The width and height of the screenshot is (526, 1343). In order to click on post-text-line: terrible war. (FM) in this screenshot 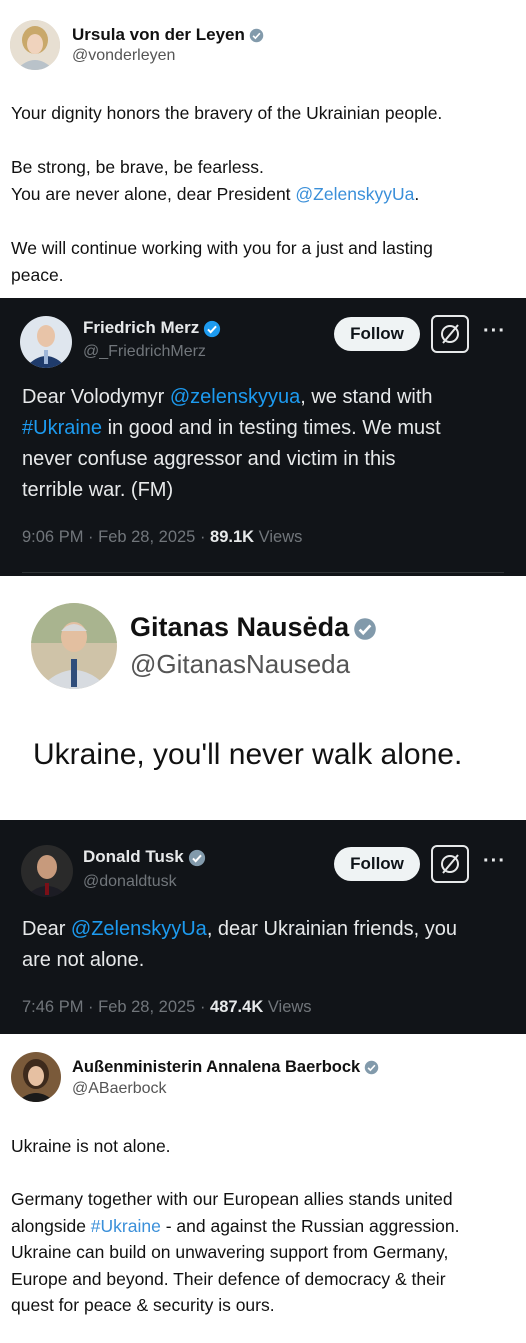, I will do `click(231, 490)`.